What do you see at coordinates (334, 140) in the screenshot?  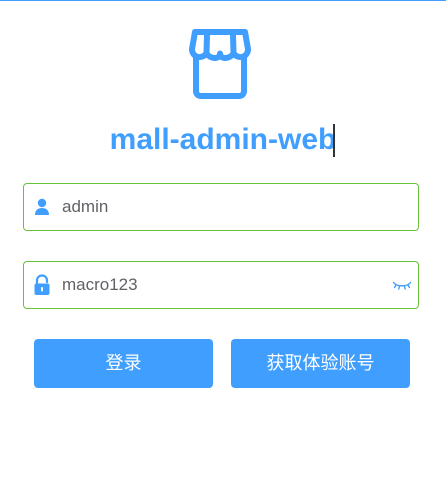 I see `text-cursor` at bounding box center [334, 140].